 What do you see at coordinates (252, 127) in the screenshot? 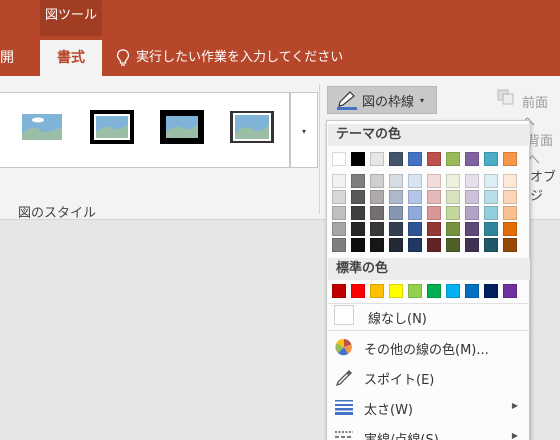
I see `picture-style-white-frame` at bounding box center [252, 127].